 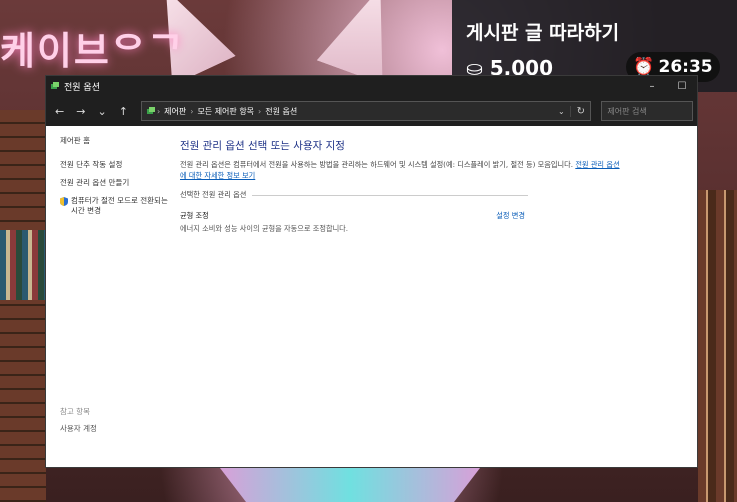 I want to click on neon-sign: 케이브ᄋᄀ, so click(x=92, y=51).